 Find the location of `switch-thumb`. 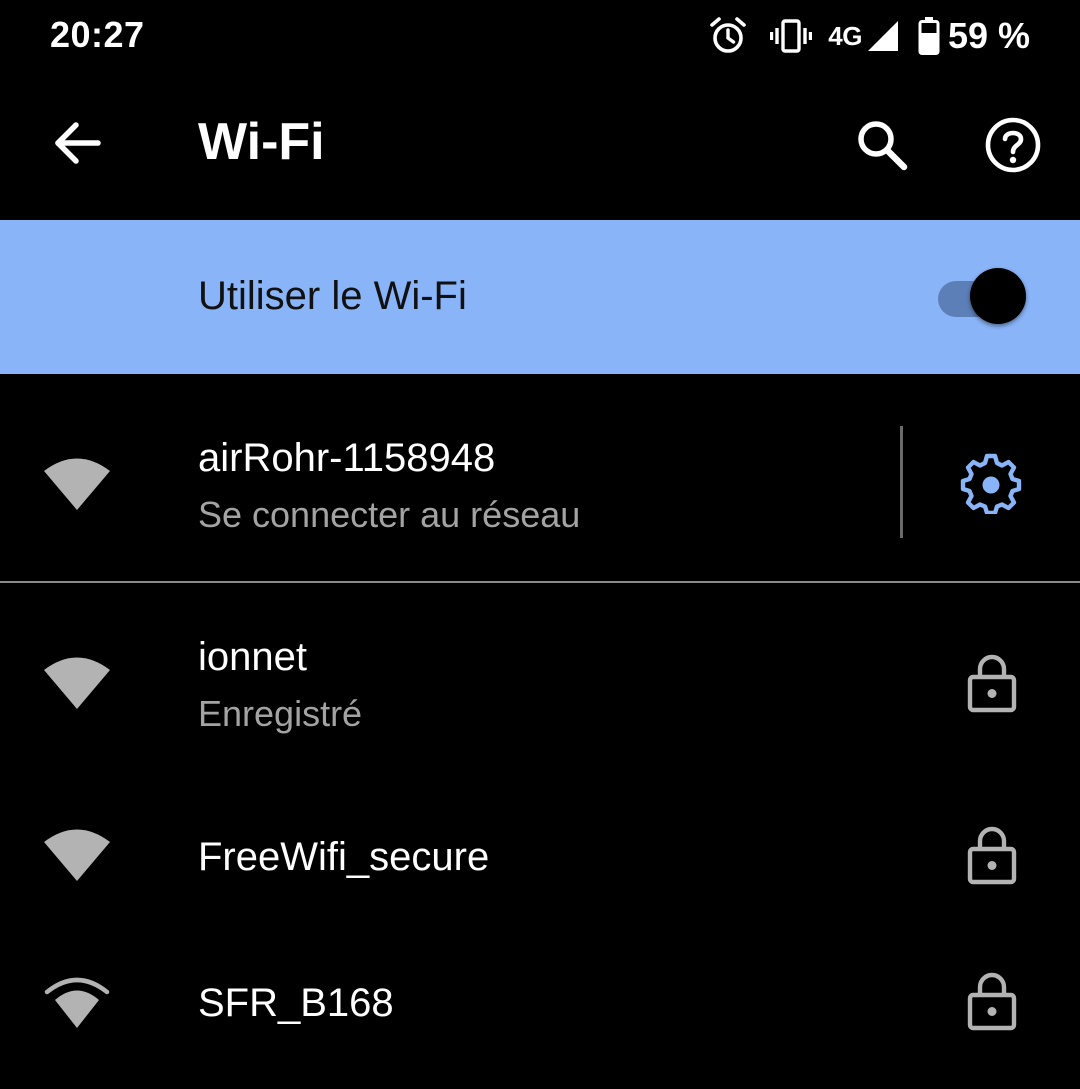

switch-thumb is located at coordinates (998, 296).